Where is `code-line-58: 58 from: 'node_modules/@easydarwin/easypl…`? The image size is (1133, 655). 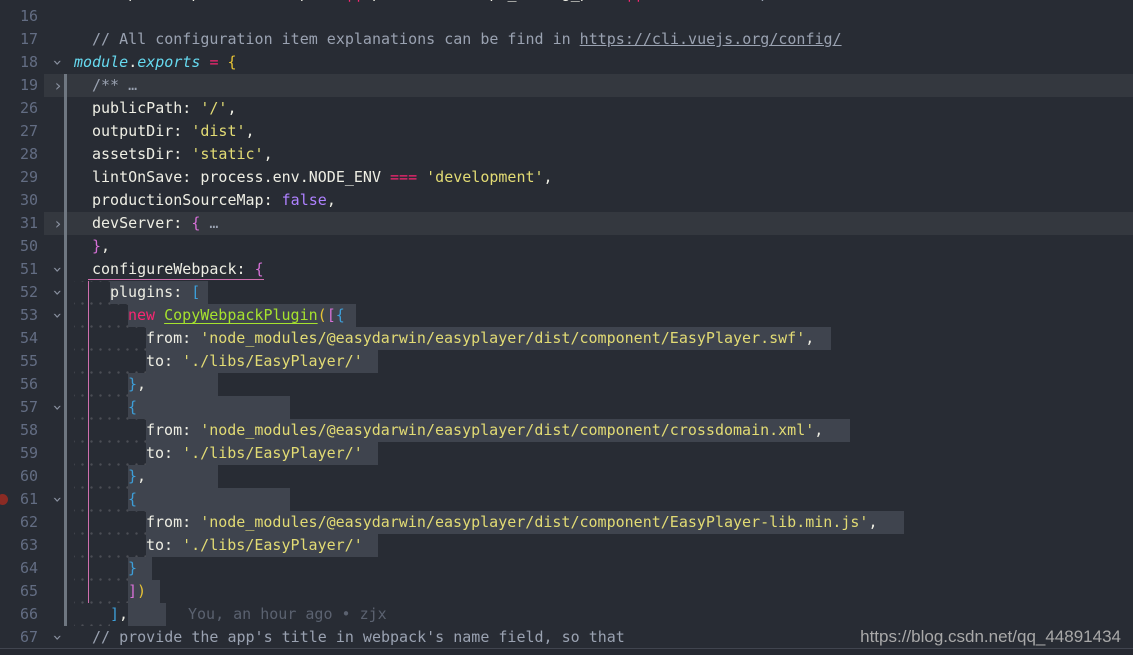
code-line-58: 58 from: 'node_modules/@easydarwin/easypl… is located at coordinates (566, 430).